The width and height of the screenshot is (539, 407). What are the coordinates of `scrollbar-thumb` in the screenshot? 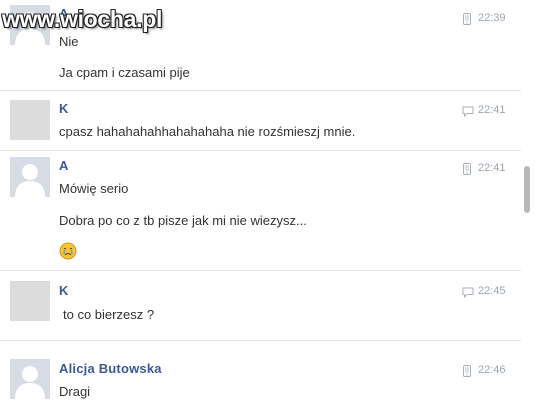 It's located at (527, 189).